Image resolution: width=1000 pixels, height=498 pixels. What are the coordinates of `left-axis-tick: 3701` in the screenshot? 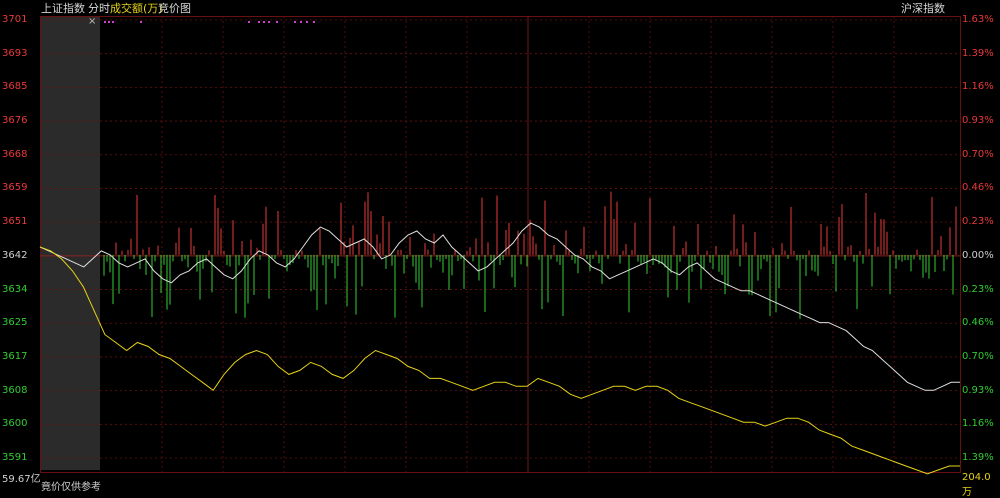 It's located at (15, 19).